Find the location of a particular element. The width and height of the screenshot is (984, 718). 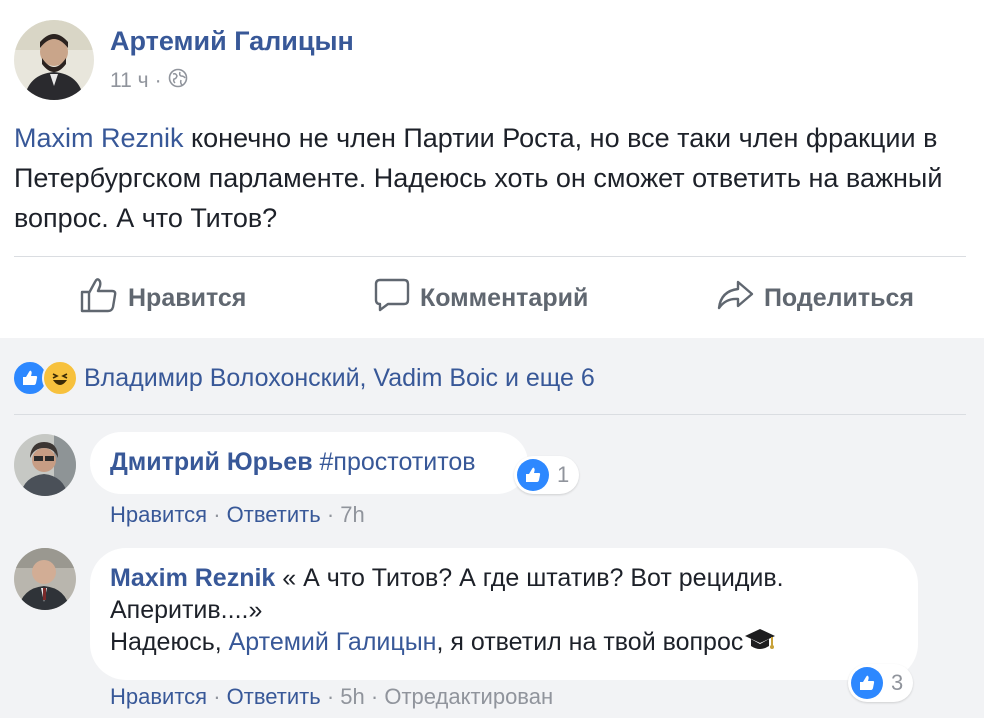

post-actions: Нравится Комментарий Поделиться is located at coordinates (490, 298).